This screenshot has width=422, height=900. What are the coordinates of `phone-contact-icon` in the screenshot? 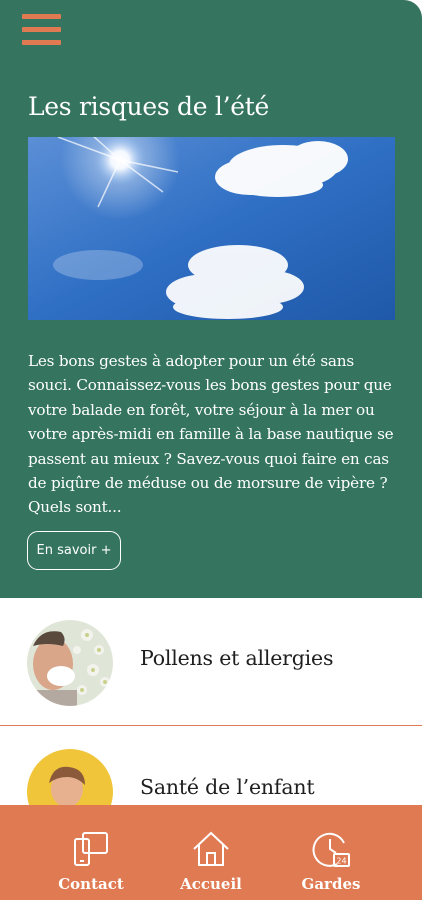 It's located at (91, 849).